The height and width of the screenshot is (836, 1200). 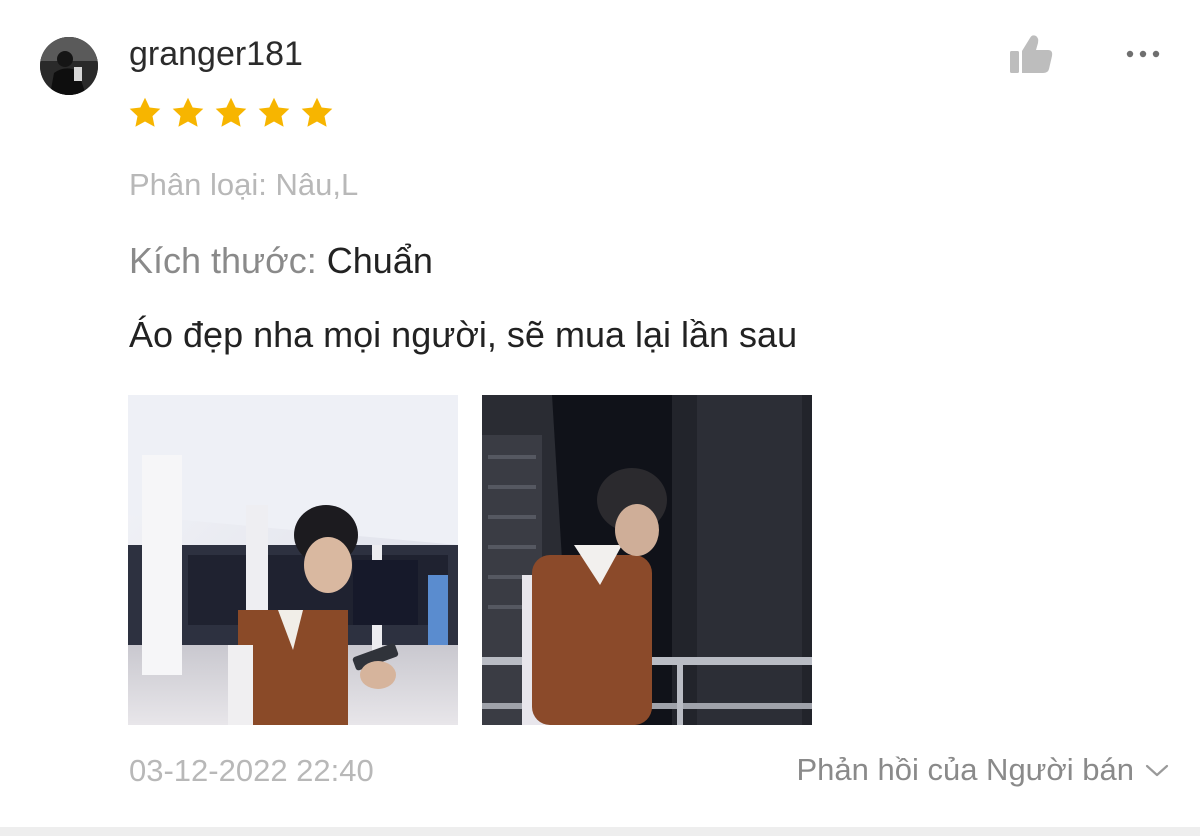 What do you see at coordinates (228, 260) in the screenshot?
I see `size-fit-label: Kích thước:` at bounding box center [228, 260].